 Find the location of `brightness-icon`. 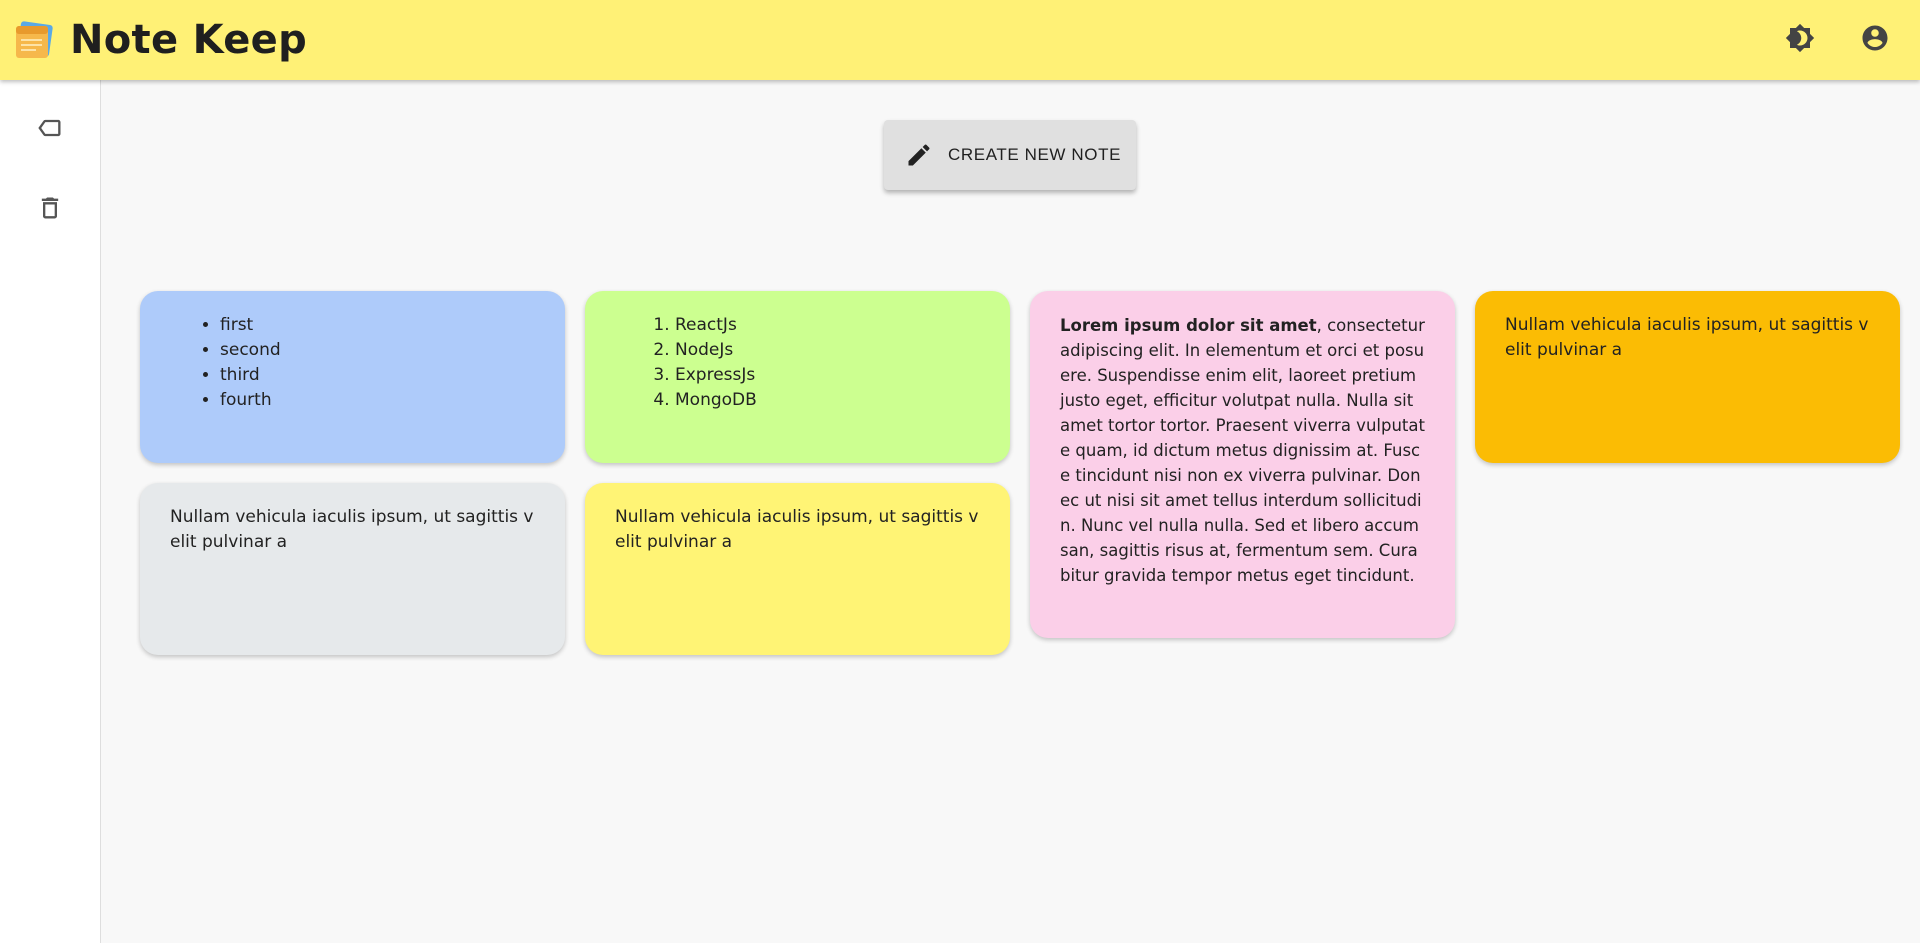

brightness-icon is located at coordinates (1800, 40).